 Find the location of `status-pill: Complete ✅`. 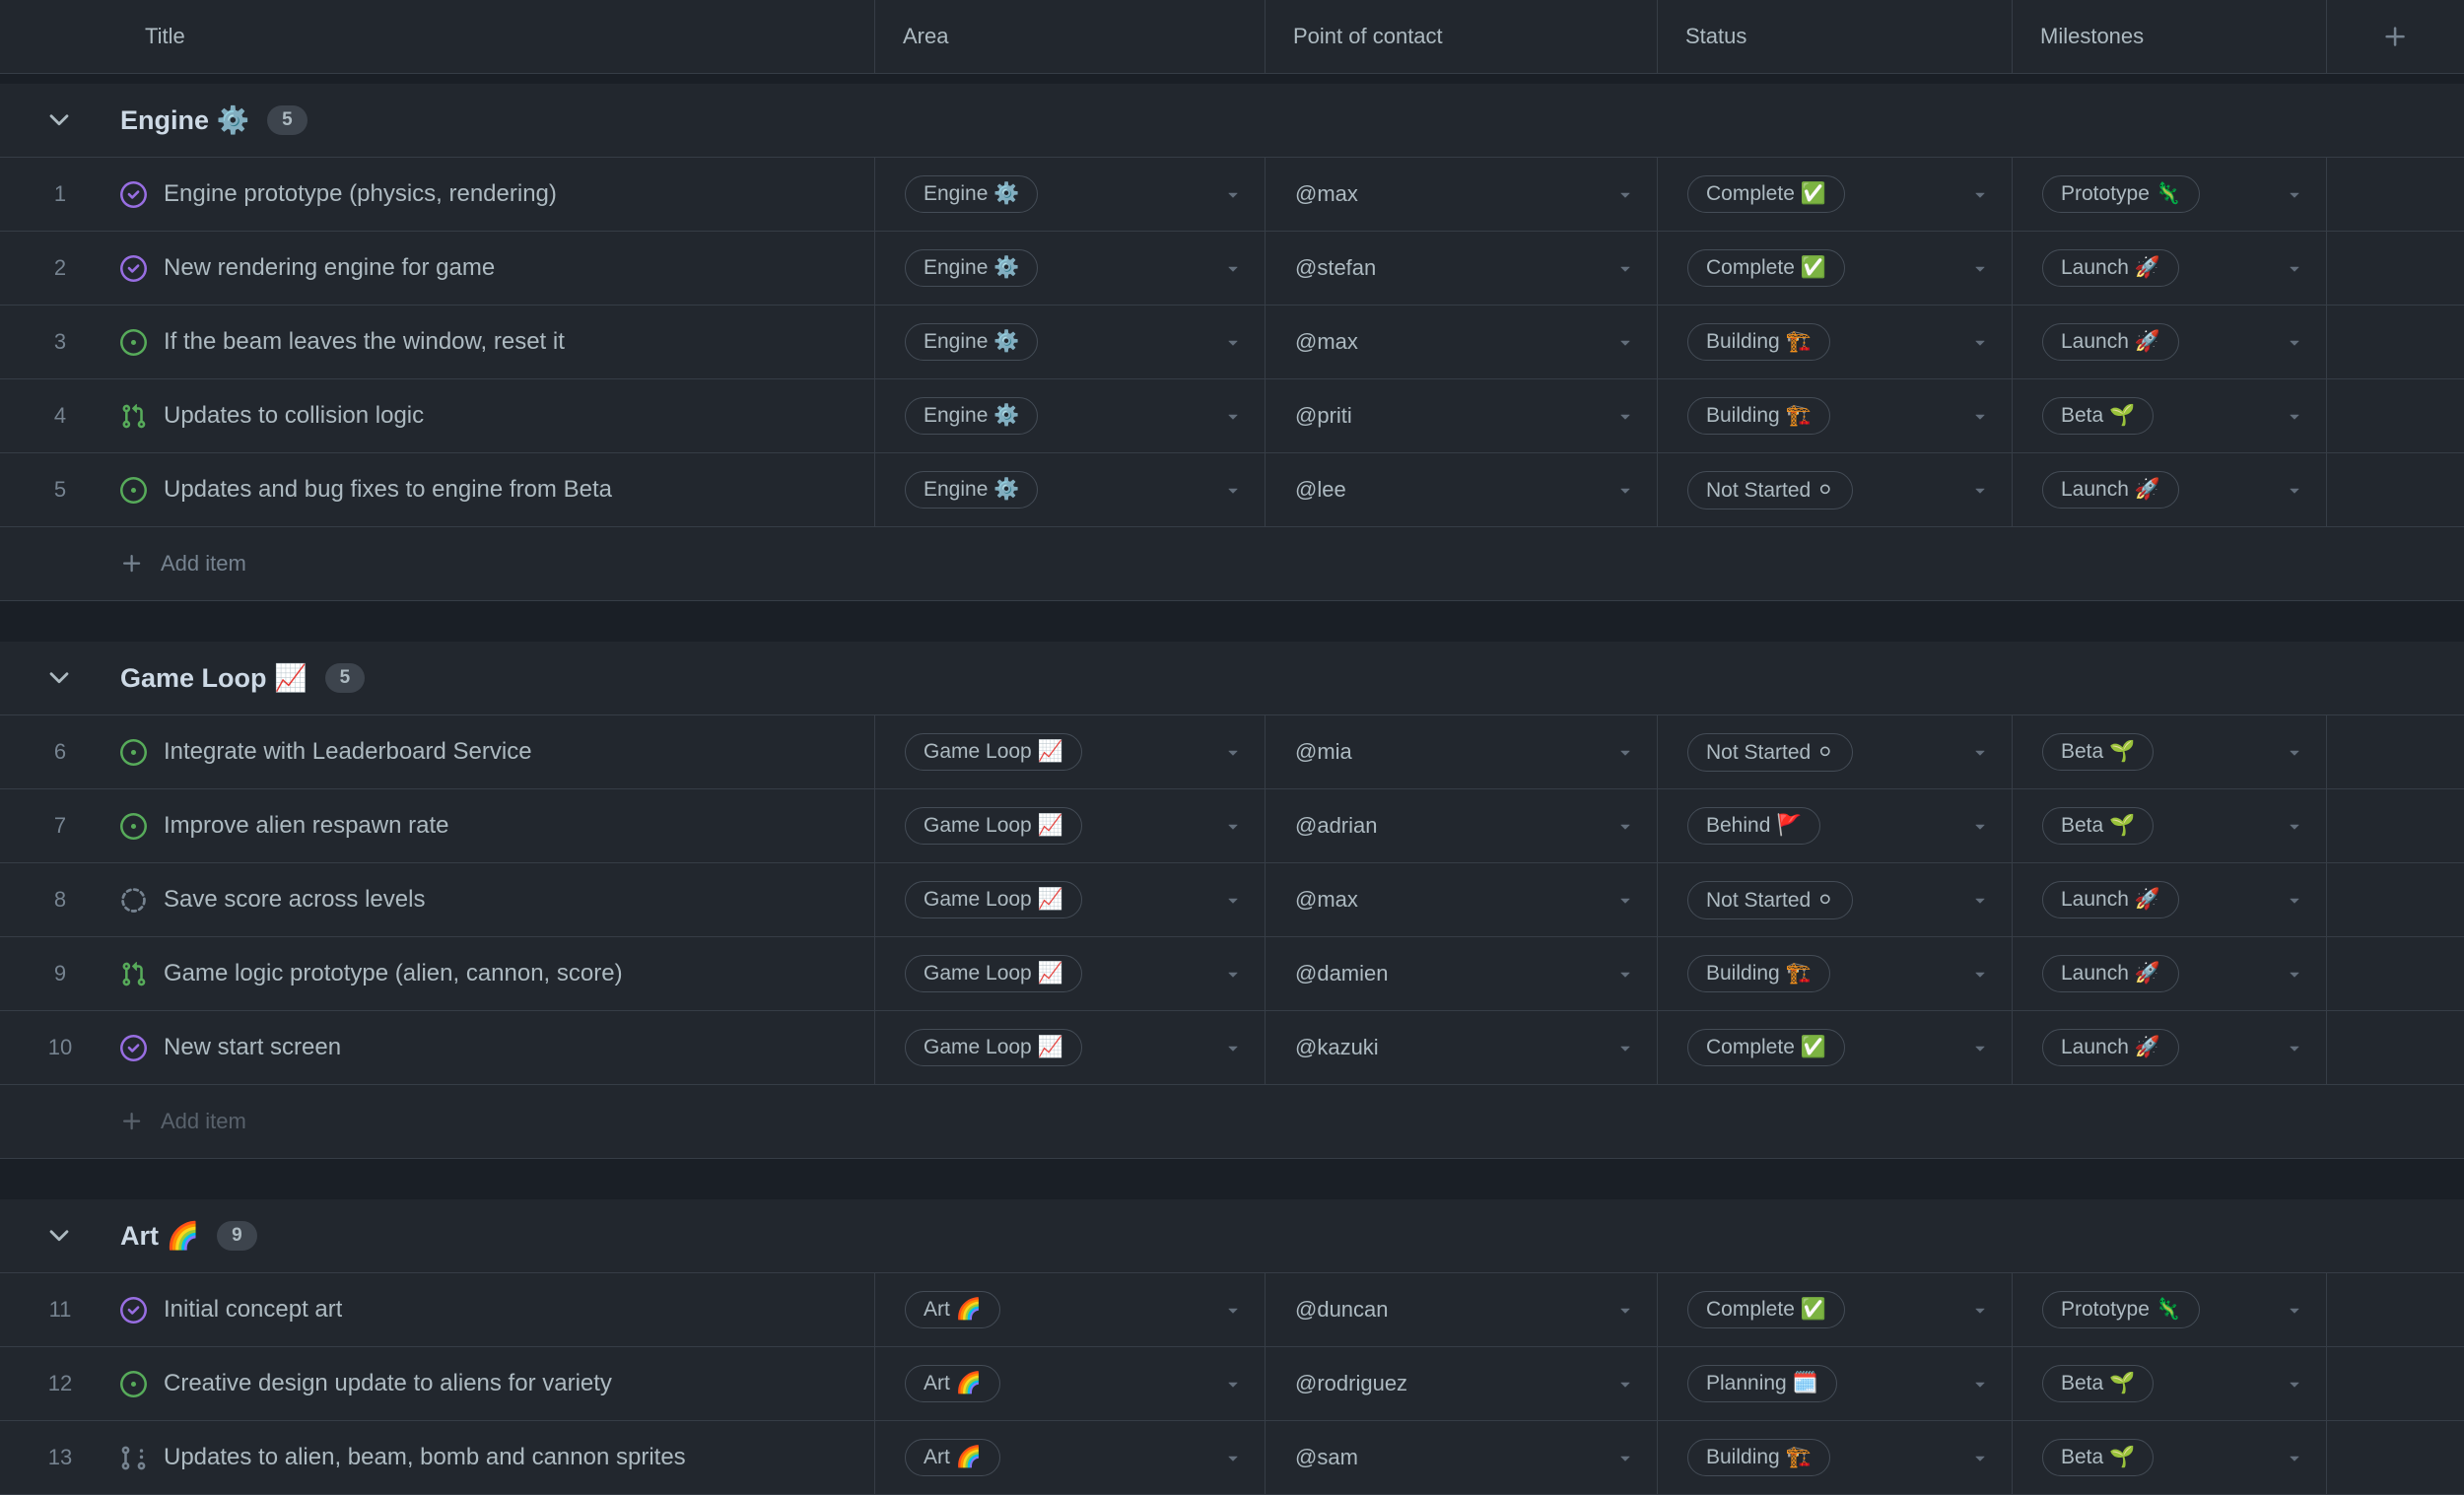

status-pill: Complete ✅ is located at coordinates (1766, 1047).